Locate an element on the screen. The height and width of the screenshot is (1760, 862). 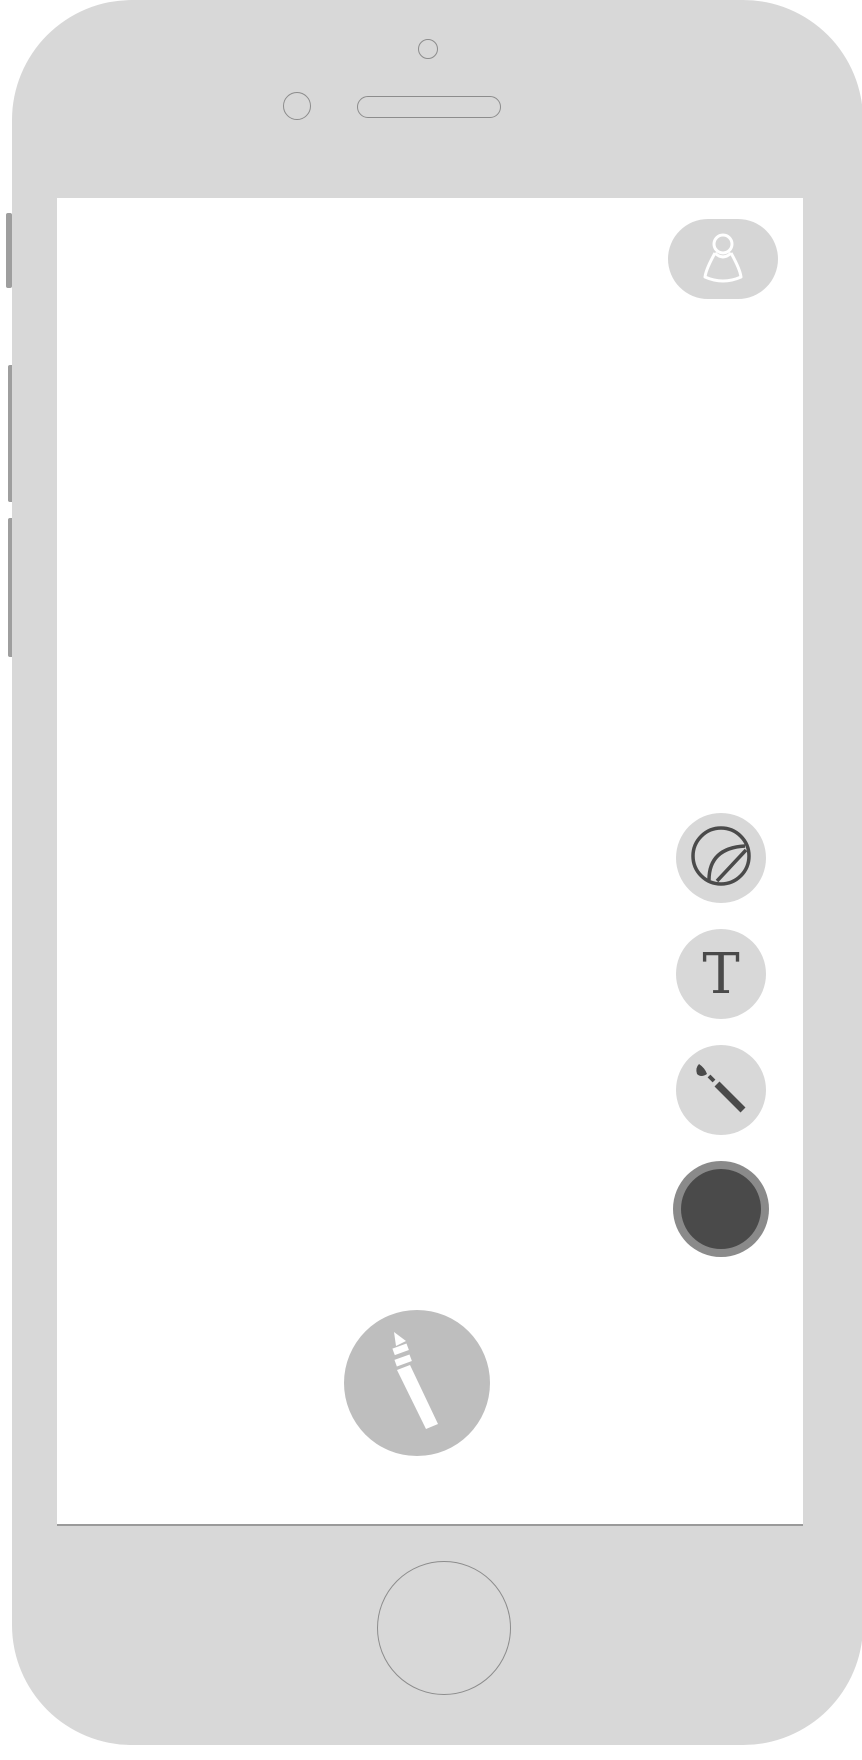
brush-tool-button is located at coordinates (721, 1090).